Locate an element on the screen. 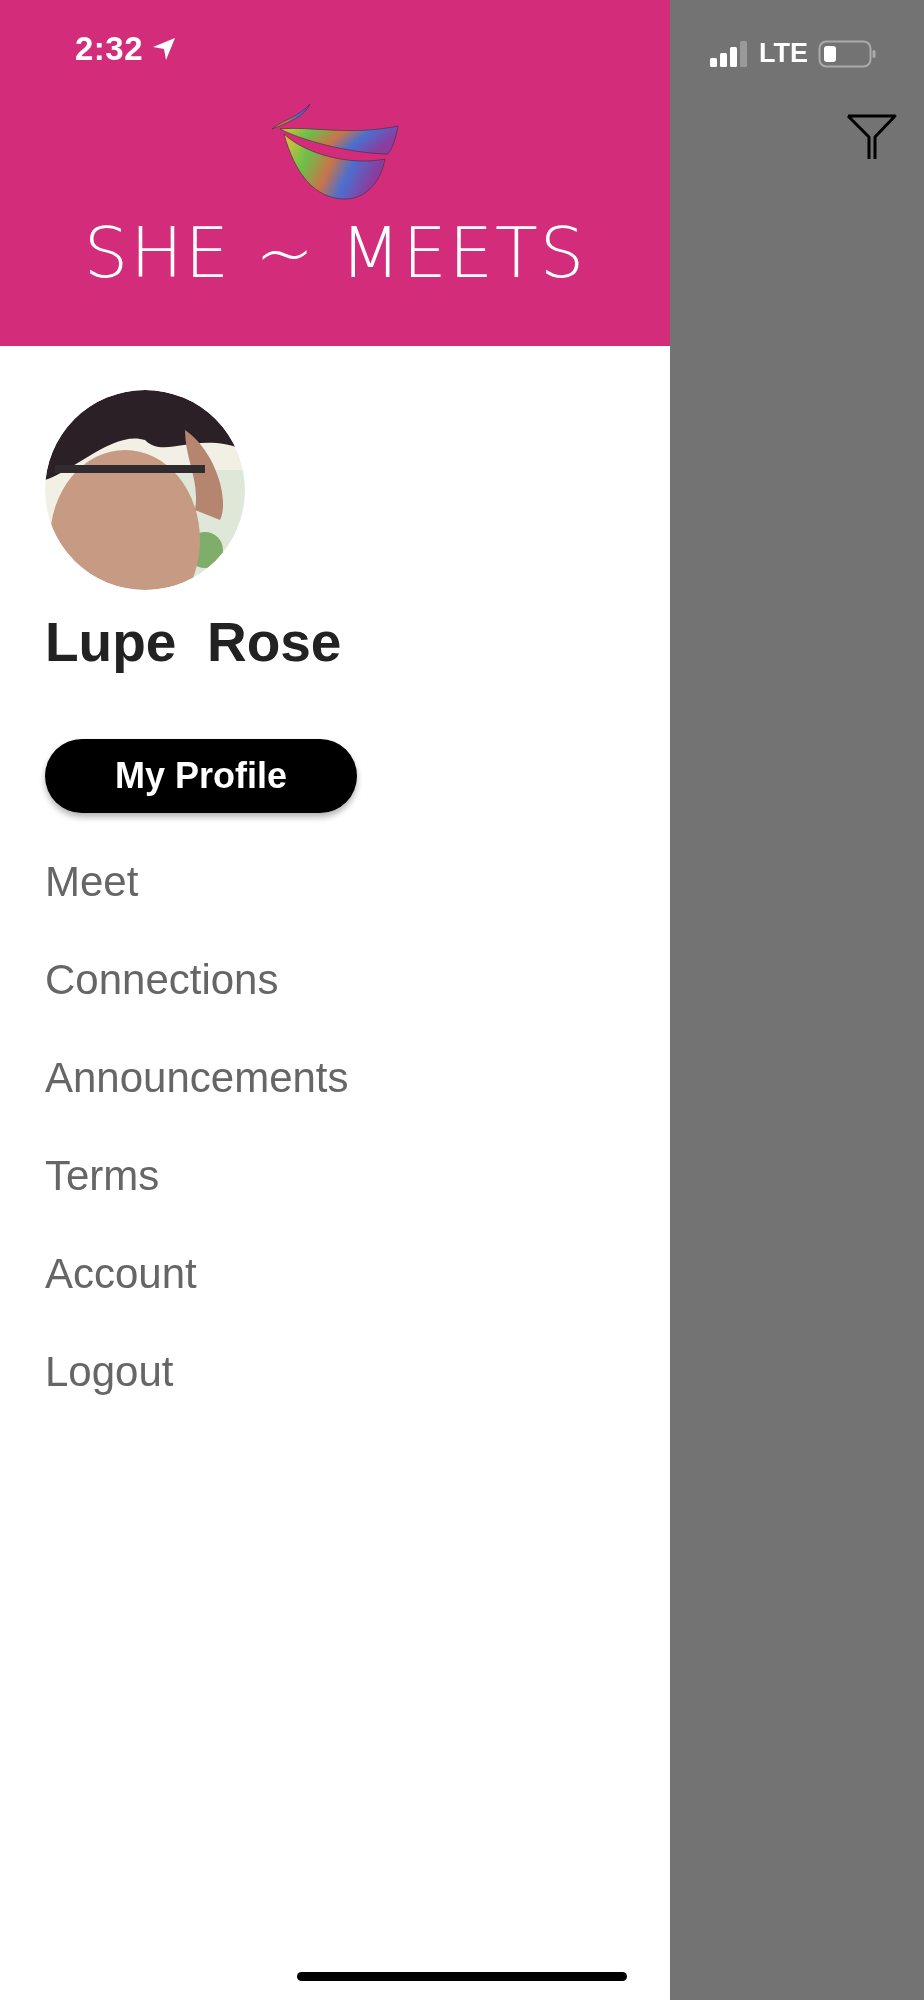 This screenshot has height=2000, width=924. my-profile-button: My Profile is located at coordinates (201, 775).